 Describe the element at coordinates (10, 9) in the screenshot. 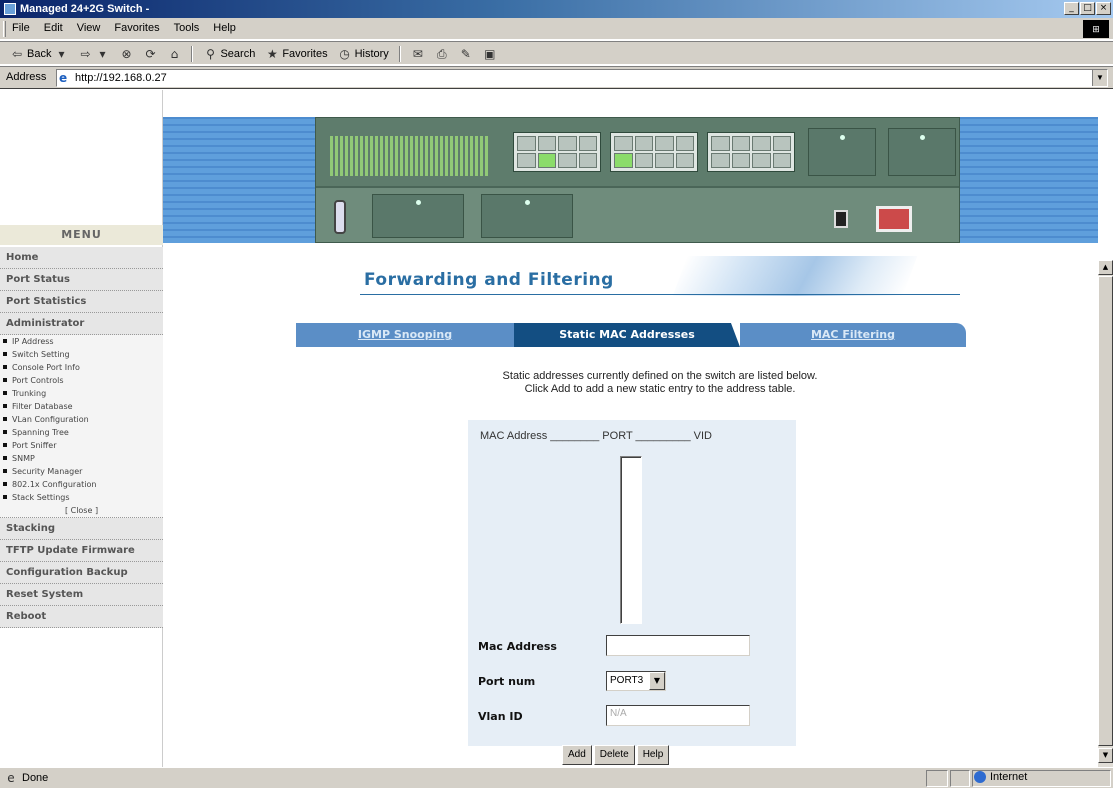

I see `ie-app-icon` at that location.